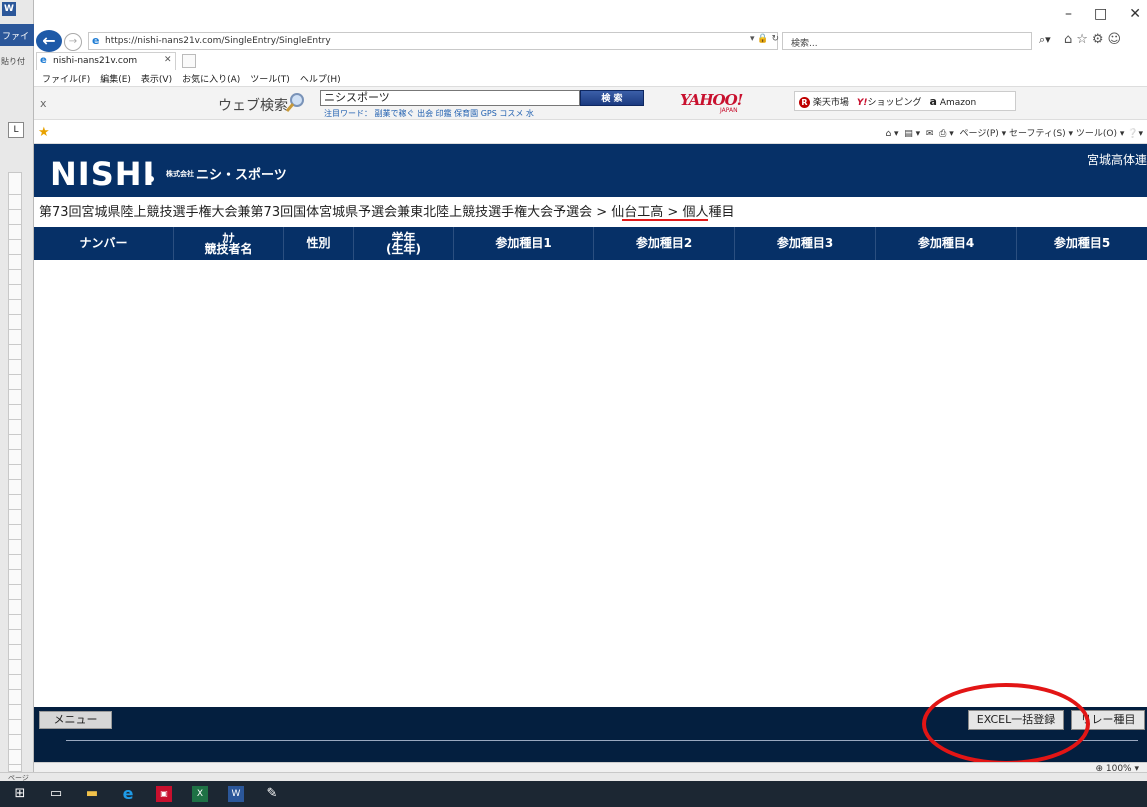 The image size is (1147, 807). Describe the element at coordinates (102, 174) in the screenshot. I see `nishi-logo: NISHI` at that location.